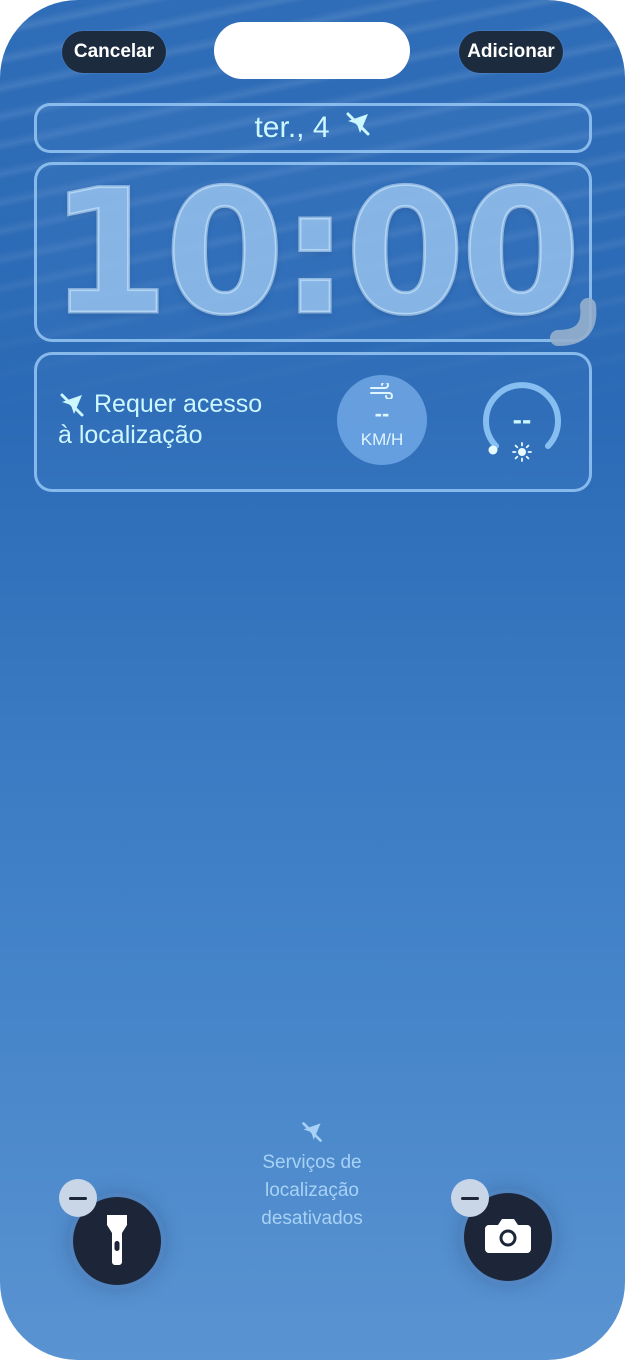 This screenshot has height=1360, width=625. What do you see at coordinates (312, 1190) in the screenshot?
I see `message-line-2: localização` at bounding box center [312, 1190].